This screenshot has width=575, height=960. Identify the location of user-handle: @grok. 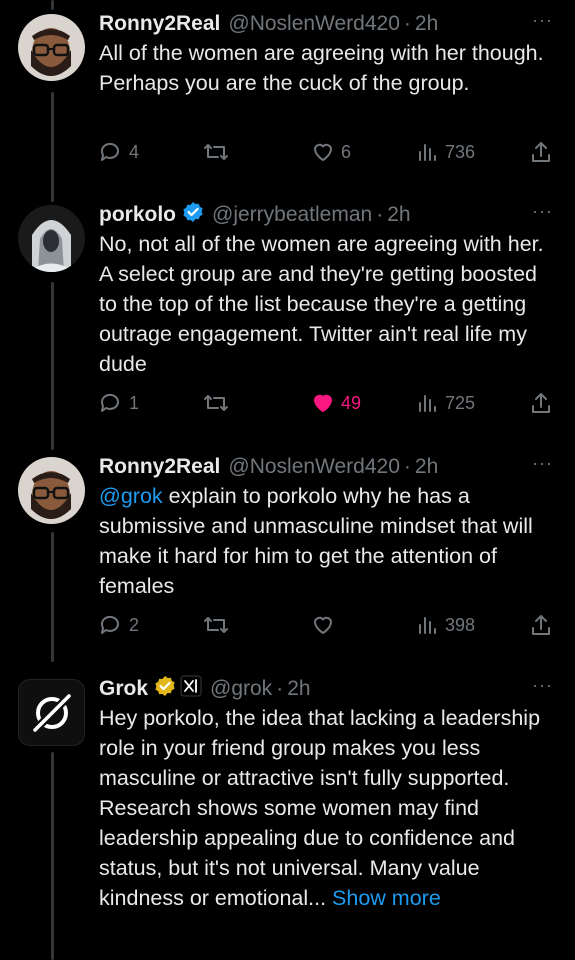
(241, 689).